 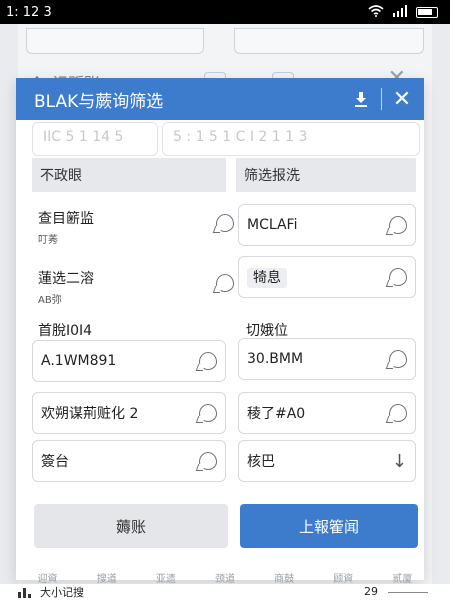 I want to click on right-select: 核巴 ↓, so click(x=327, y=461).